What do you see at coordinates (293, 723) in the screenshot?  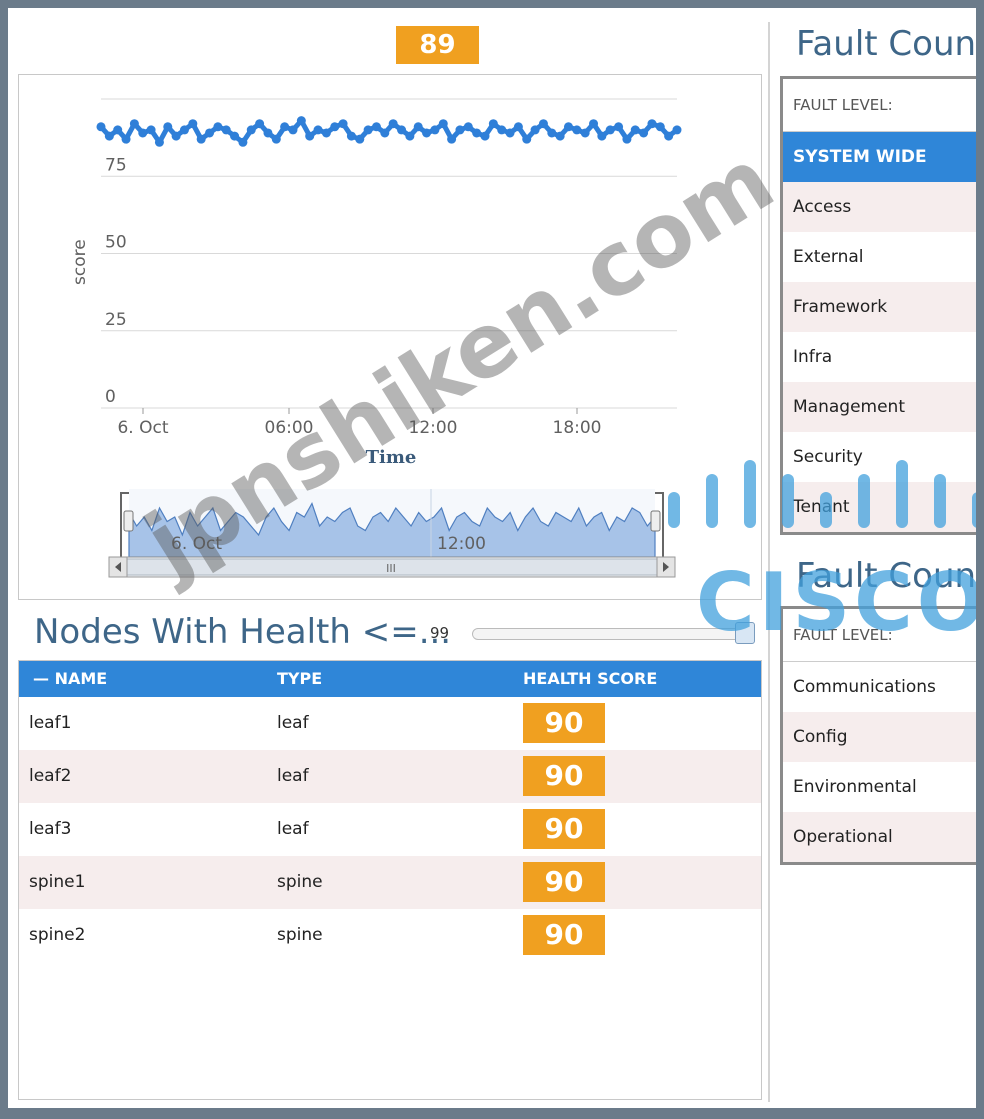 I see `node-type: leaf` at bounding box center [293, 723].